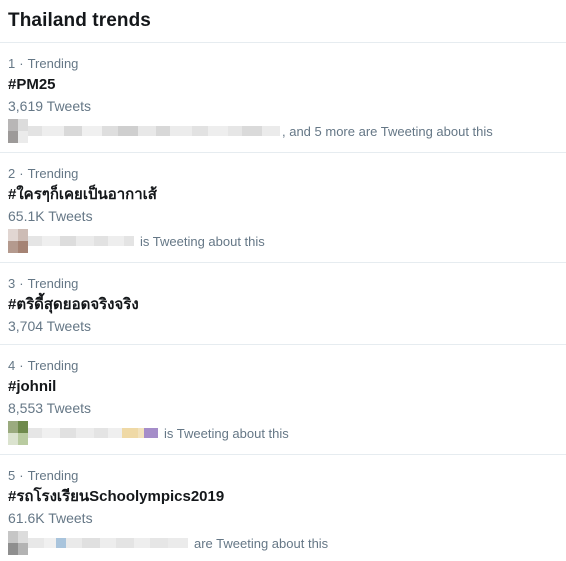 This screenshot has width=566, height=561. Describe the element at coordinates (287, 387) in the screenshot. I see `trend-hashtag: #johnil` at that location.